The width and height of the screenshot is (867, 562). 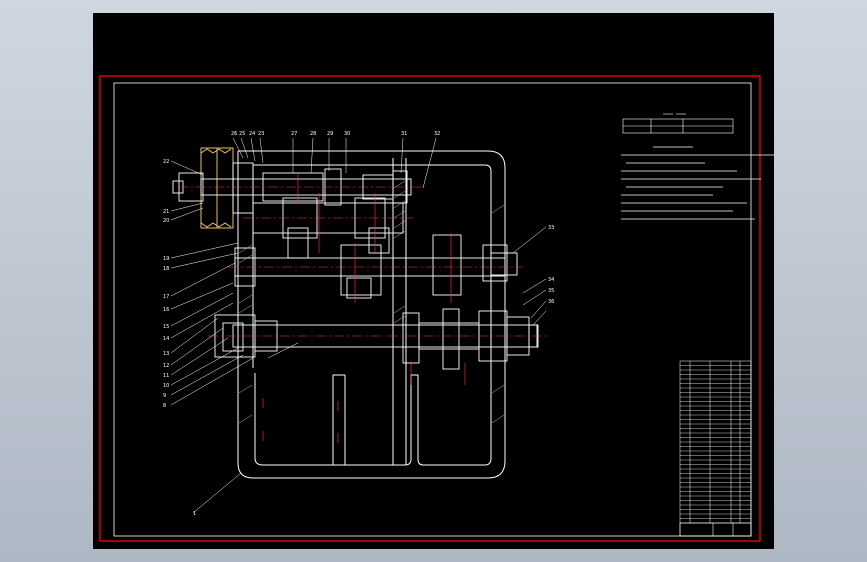 What do you see at coordinates (166, 327) in the screenshot?
I see `balloon-15: 15` at bounding box center [166, 327].